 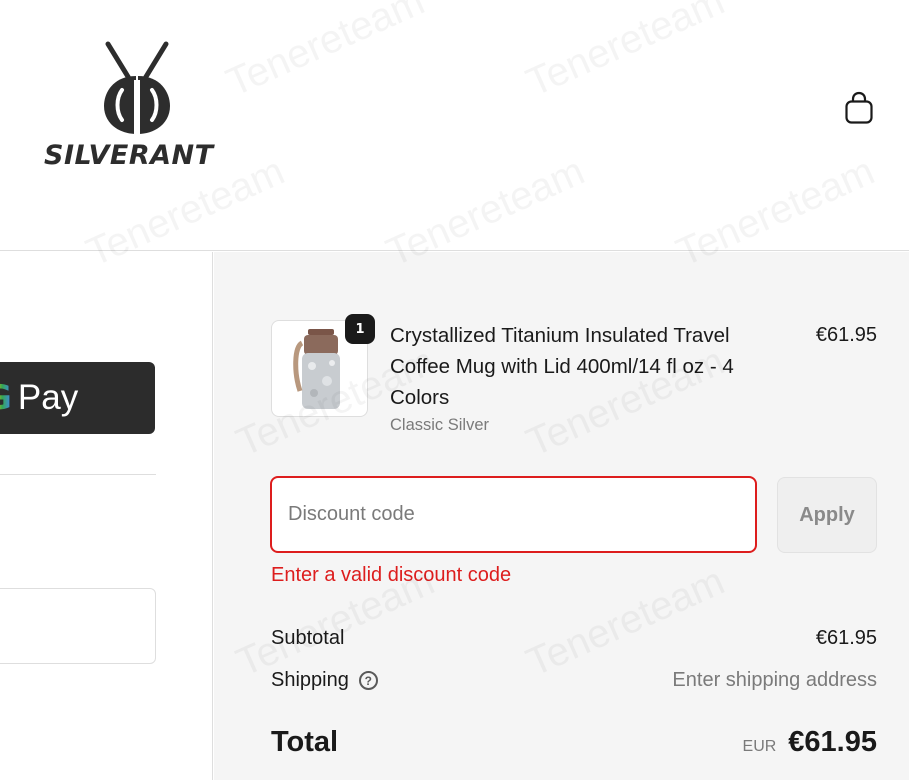 I want to click on google-pay-label: Pay, so click(x=48, y=397).